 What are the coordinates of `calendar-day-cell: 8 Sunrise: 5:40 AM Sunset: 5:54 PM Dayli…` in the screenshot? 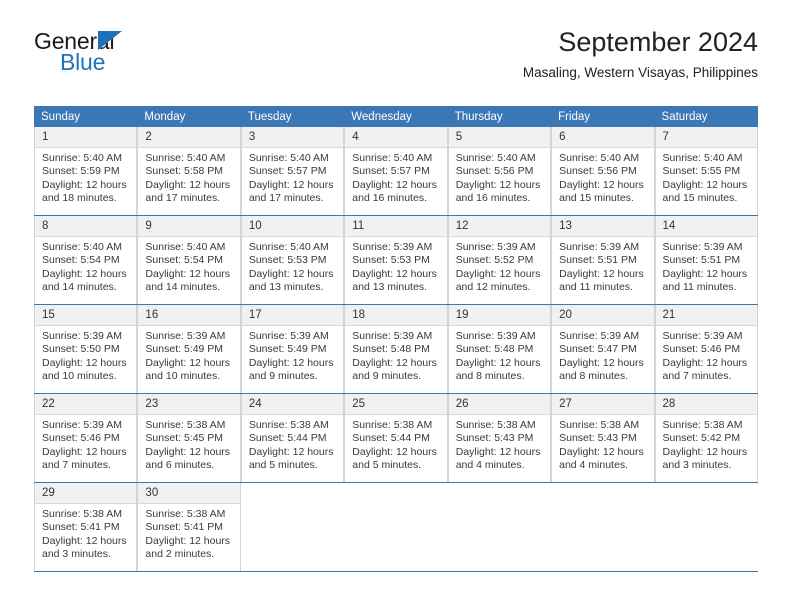 It's located at (86, 260).